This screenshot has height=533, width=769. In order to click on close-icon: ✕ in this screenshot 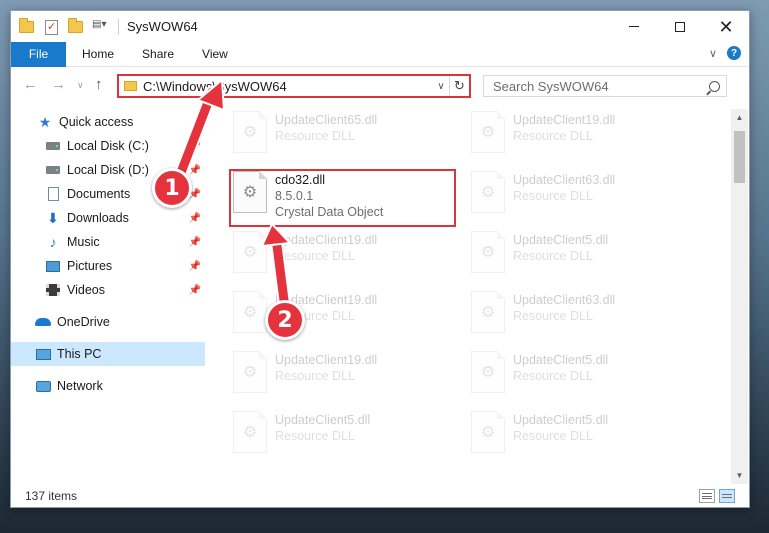, I will do `click(726, 26)`.